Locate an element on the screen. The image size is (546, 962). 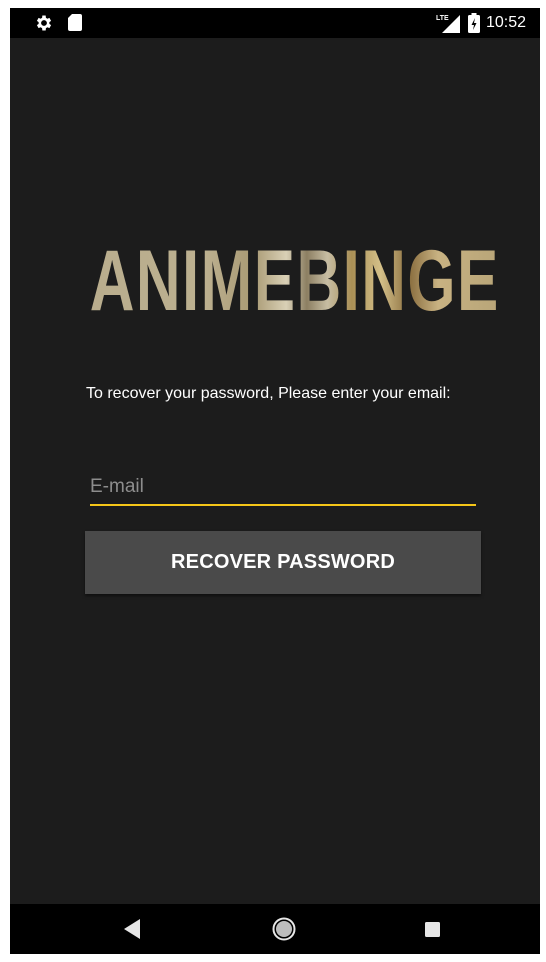
battery-icon is located at coordinates (474, 23).